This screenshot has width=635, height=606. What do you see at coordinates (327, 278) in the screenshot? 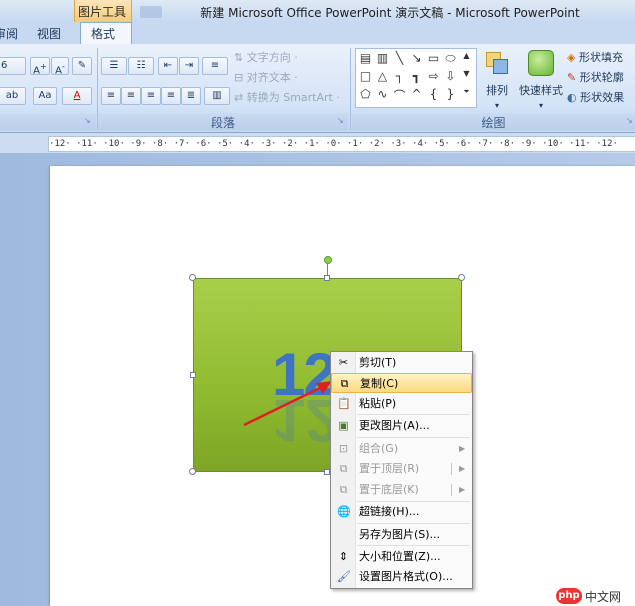
I see `resize-handle-top` at bounding box center [327, 278].